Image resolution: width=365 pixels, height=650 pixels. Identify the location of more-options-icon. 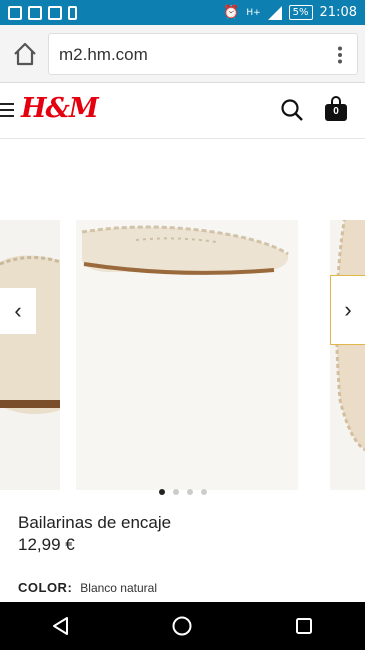
(340, 55).